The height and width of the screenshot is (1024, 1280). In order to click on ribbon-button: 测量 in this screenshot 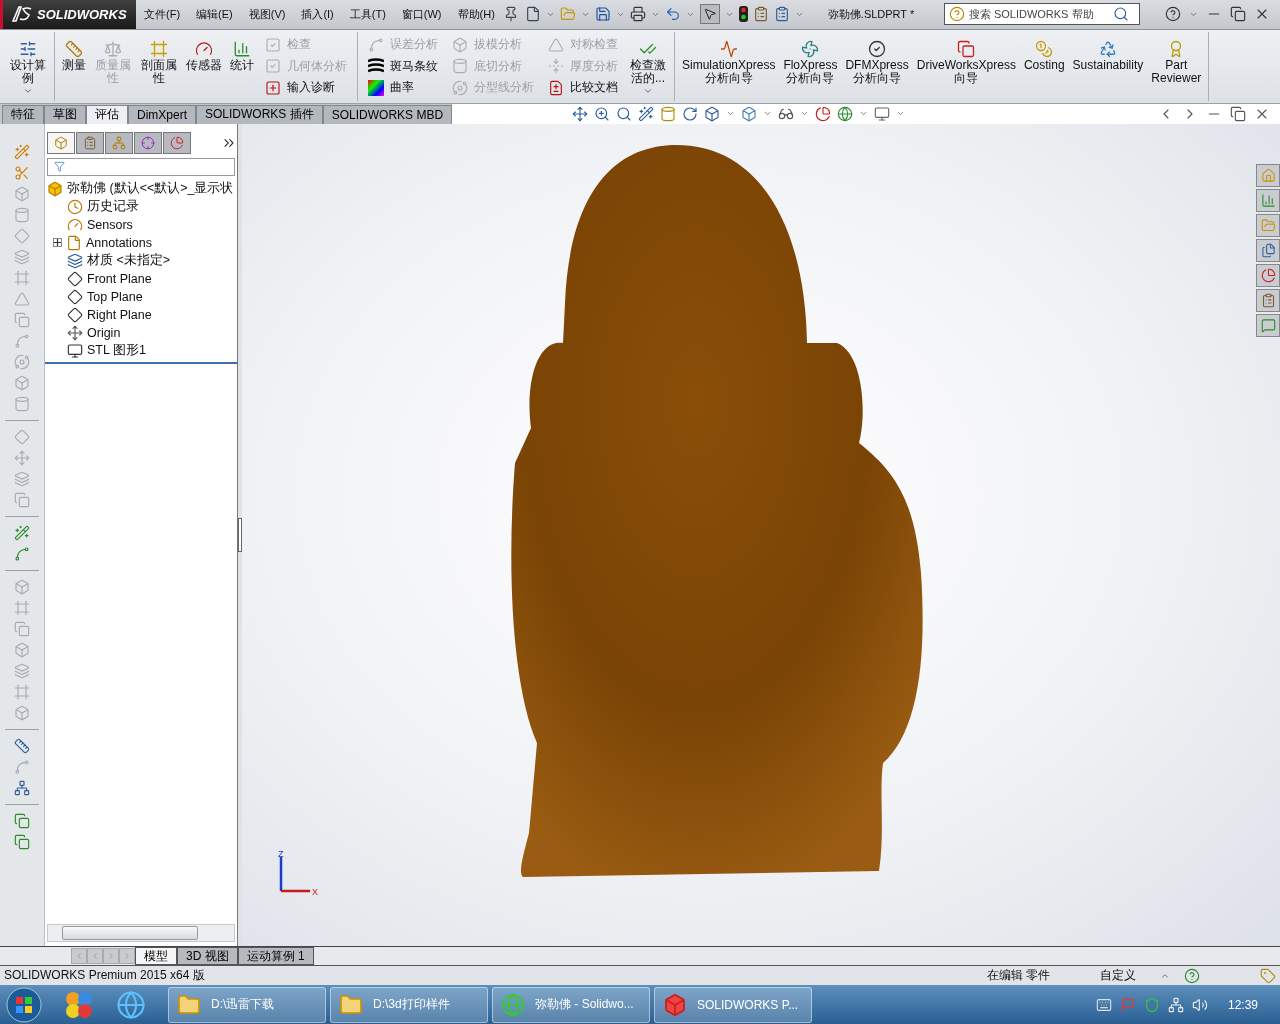, I will do `click(74, 66)`.